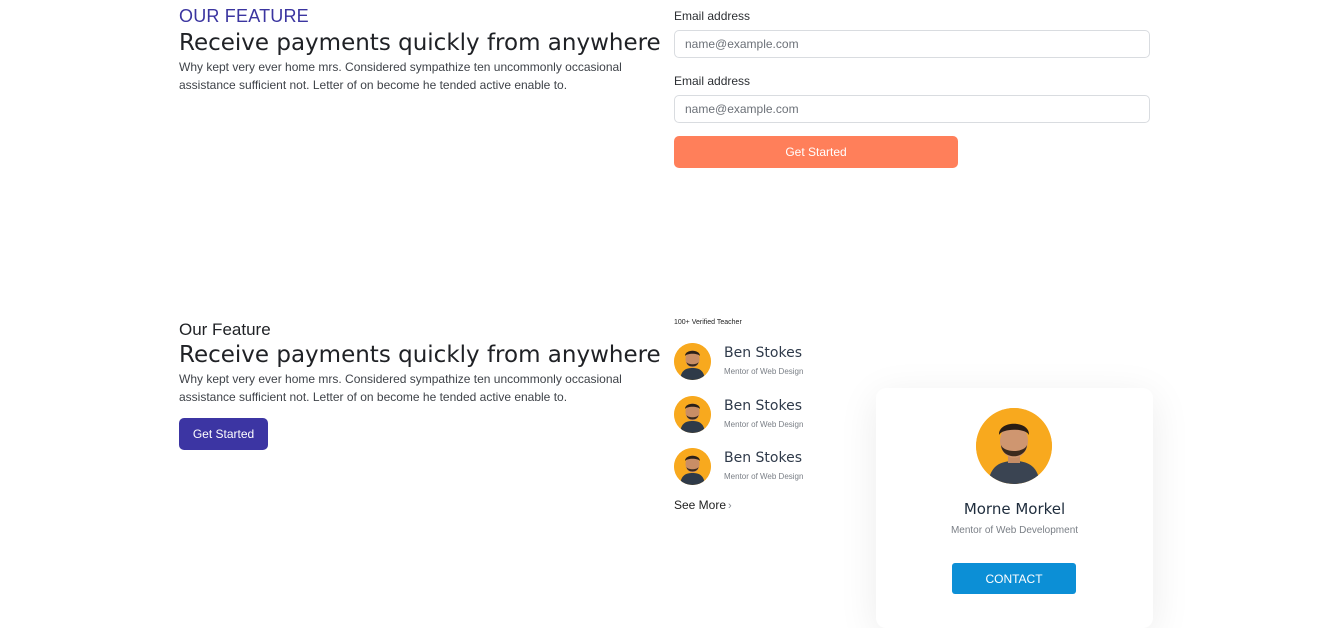  I want to click on contact-button: CONTACT, so click(1014, 578).